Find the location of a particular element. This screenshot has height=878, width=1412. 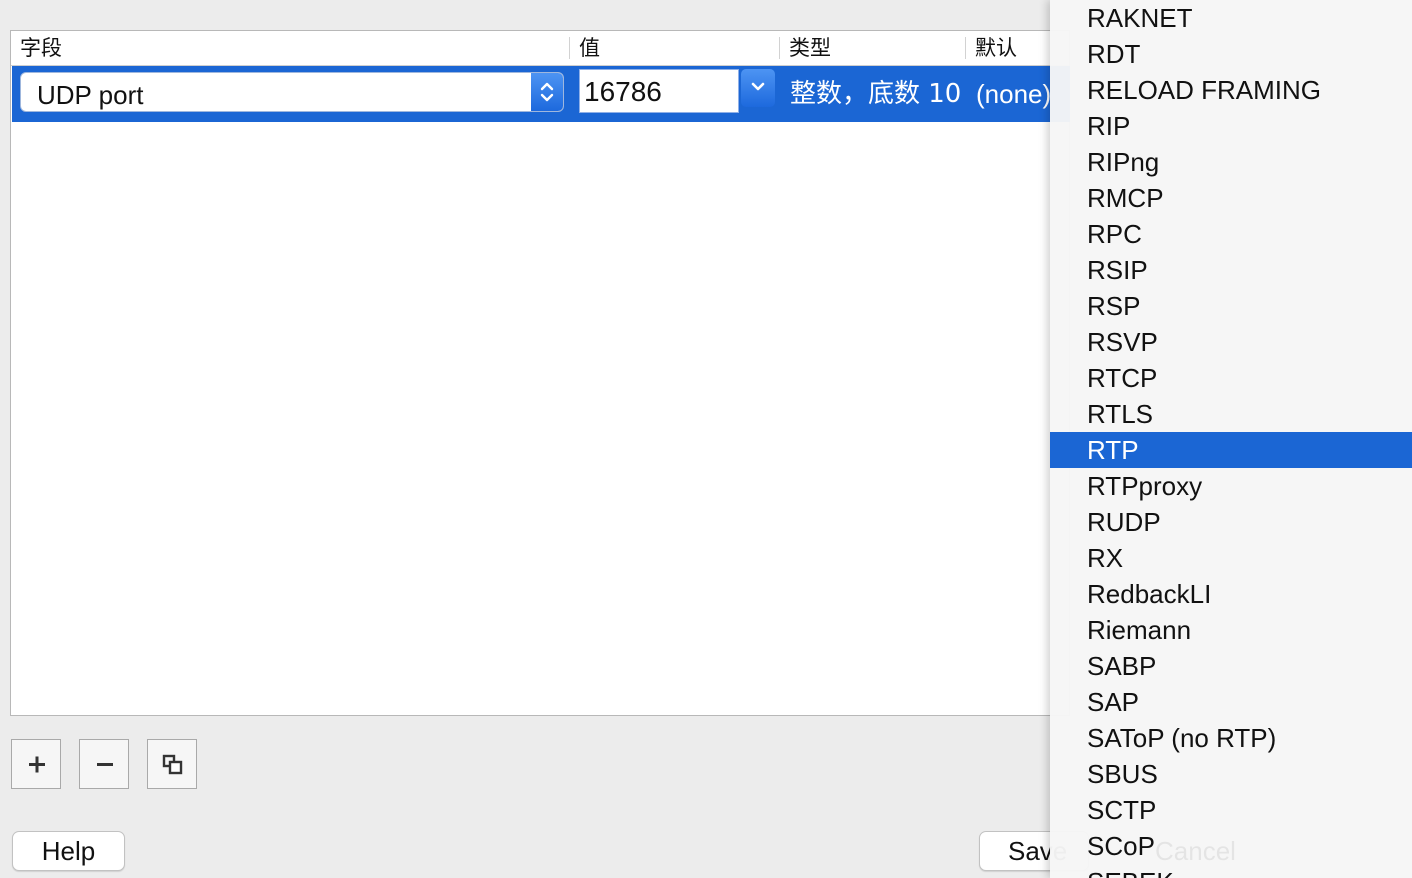

field-select: UDP port is located at coordinates (292, 92).